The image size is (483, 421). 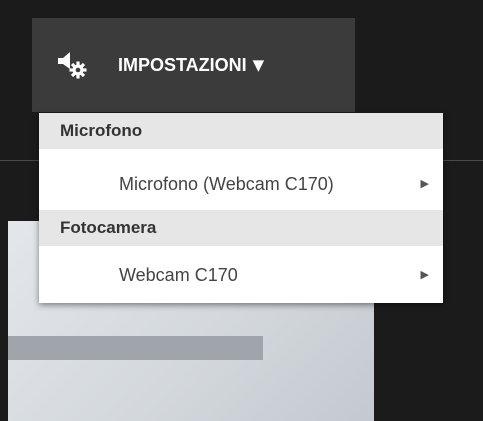 I want to click on settings-button: IMPOSTAZIONI ▼, so click(x=193, y=65).